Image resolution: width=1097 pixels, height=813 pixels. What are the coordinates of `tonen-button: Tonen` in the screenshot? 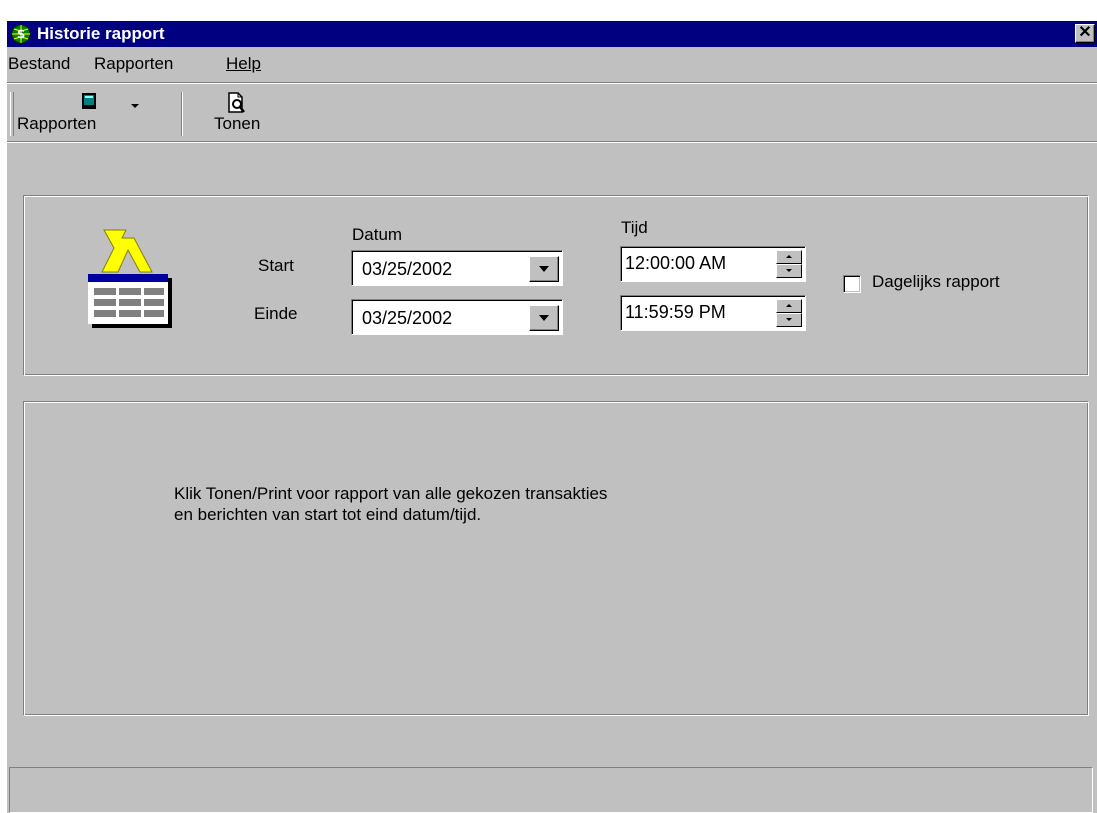 It's located at (237, 112).